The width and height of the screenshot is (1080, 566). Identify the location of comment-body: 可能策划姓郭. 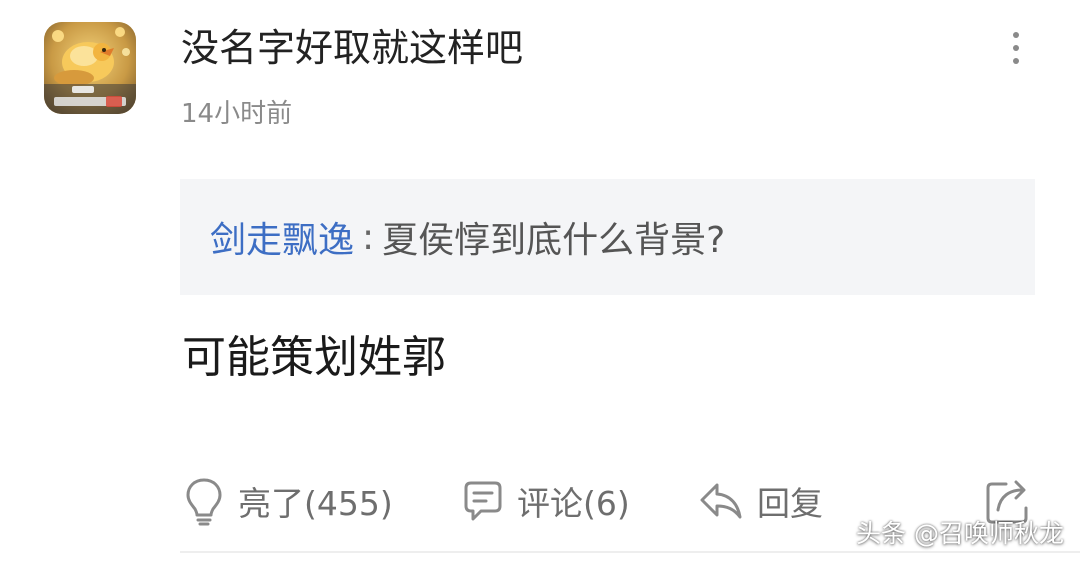
(314, 357).